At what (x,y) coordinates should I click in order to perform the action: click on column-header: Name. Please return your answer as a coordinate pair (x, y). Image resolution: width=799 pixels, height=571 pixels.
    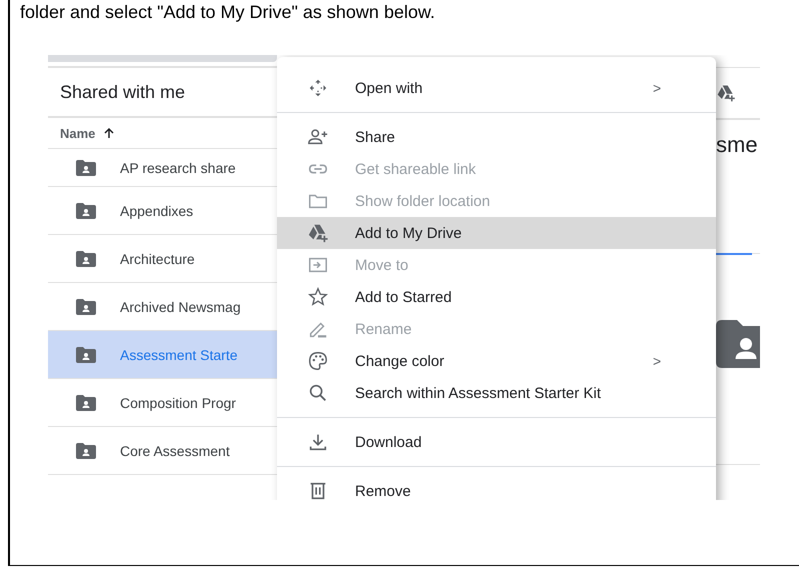
    Looking at the image, I should click on (78, 133).